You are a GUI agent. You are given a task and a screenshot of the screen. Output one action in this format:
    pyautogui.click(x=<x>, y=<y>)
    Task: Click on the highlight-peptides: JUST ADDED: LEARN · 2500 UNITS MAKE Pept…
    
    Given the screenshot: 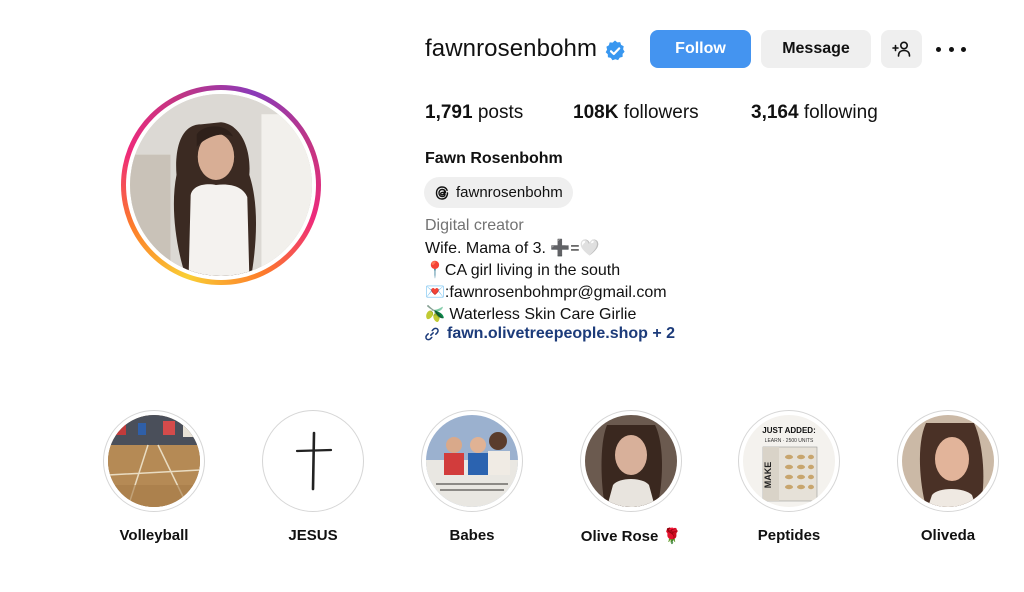 What is the action you would take?
    pyautogui.click(x=789, y=477)
    